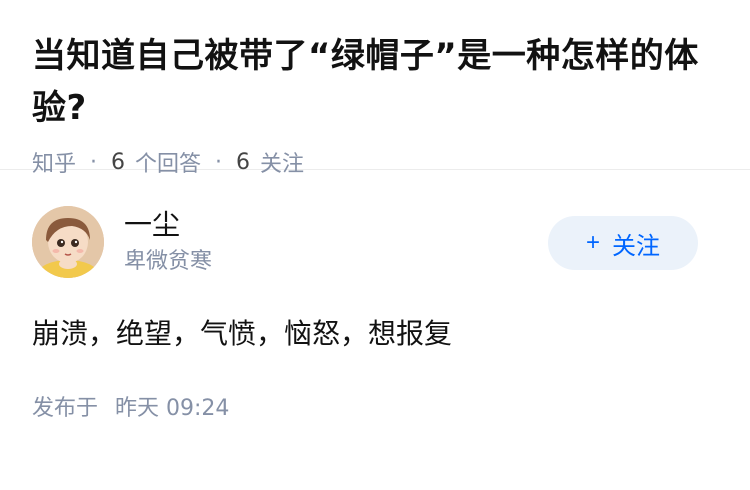  What do you see at coordinates (592, 242) in the screenshot?
I see `plus-icon: +` at bounding box center [592, 242].